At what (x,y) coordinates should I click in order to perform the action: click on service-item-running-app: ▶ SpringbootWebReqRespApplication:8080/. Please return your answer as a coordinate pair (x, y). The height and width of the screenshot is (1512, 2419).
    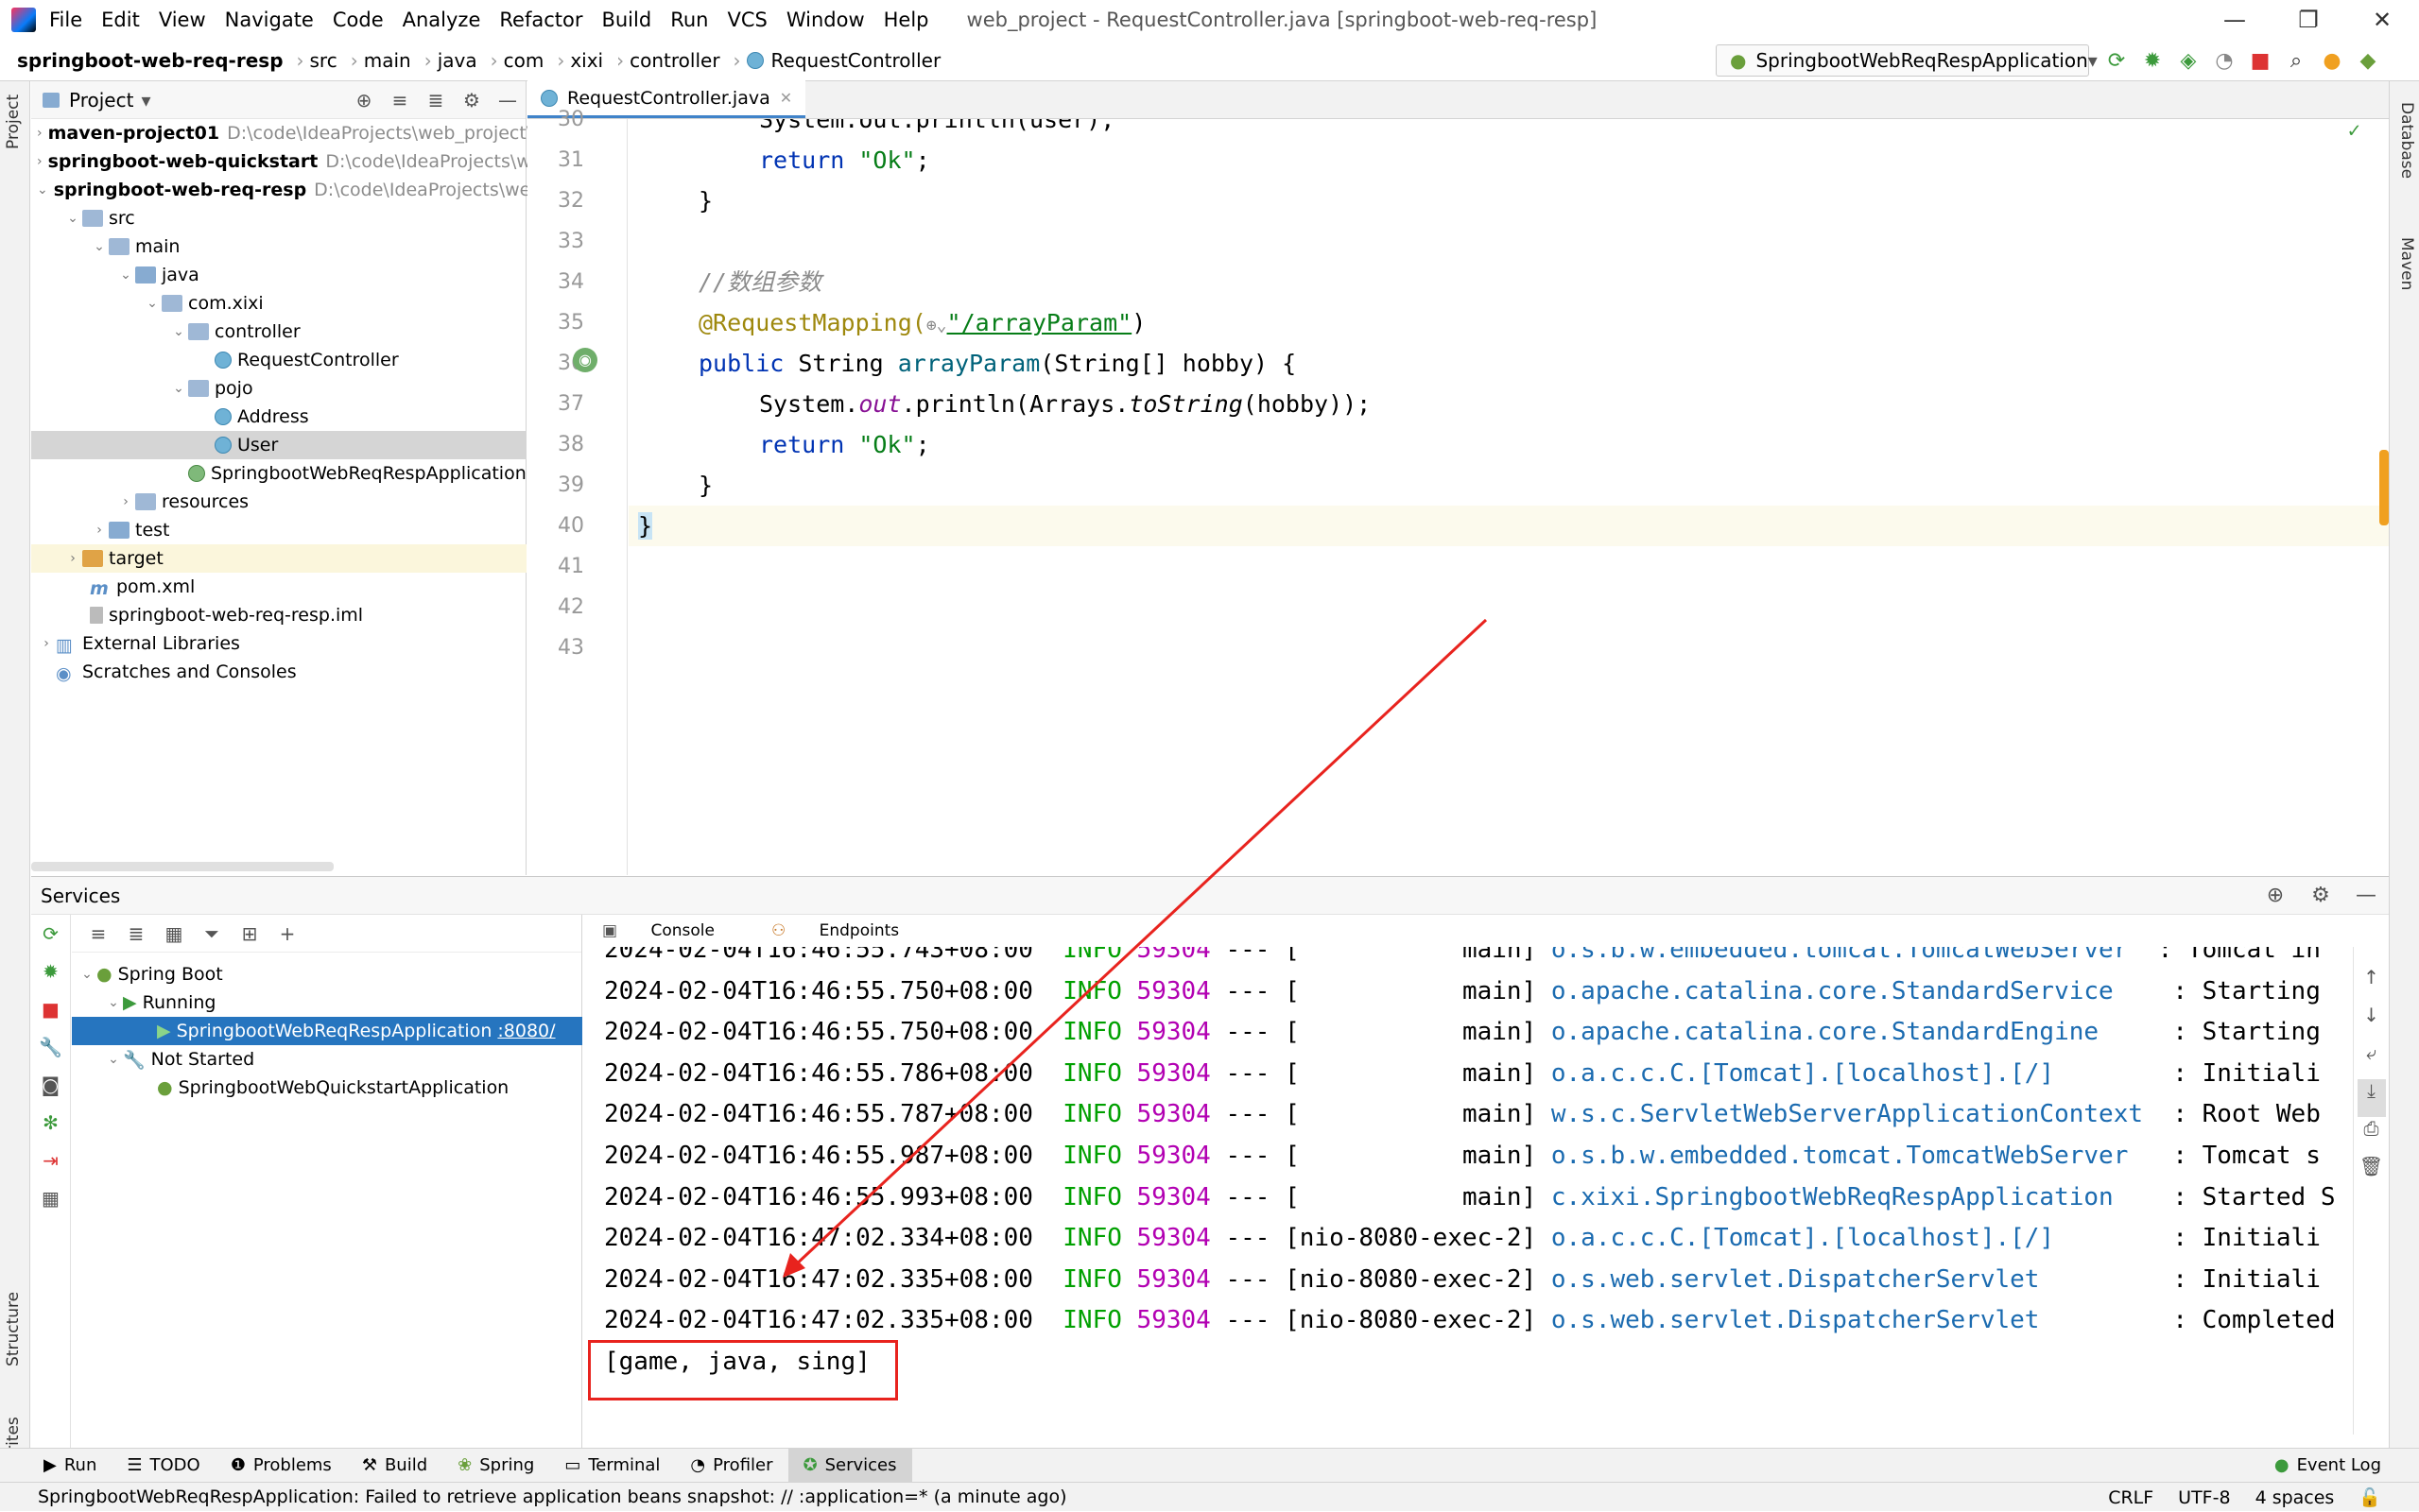
    Looking at the image, I should click on (327, 1031).